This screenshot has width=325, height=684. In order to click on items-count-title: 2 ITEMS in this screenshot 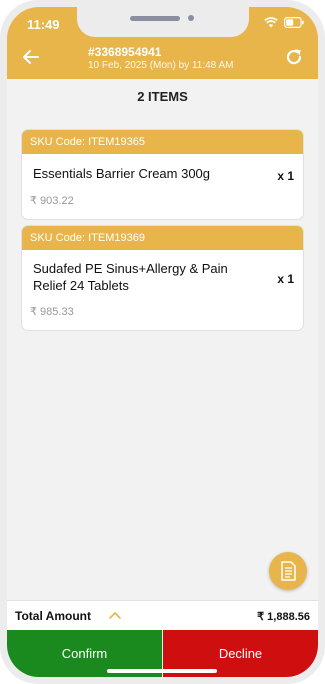, I will do `click(162, 96)`.